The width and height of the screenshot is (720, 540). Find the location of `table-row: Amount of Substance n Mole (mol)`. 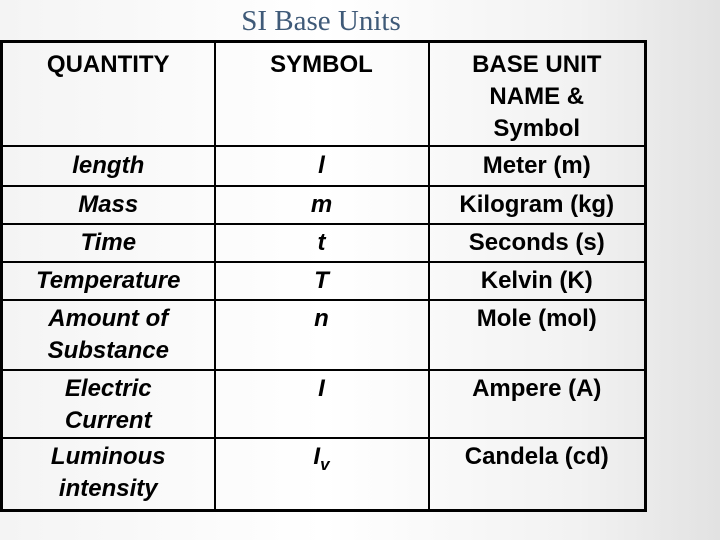

table-row: Amount of Substance n Mole (mol) is located at coordinates (323, 335).